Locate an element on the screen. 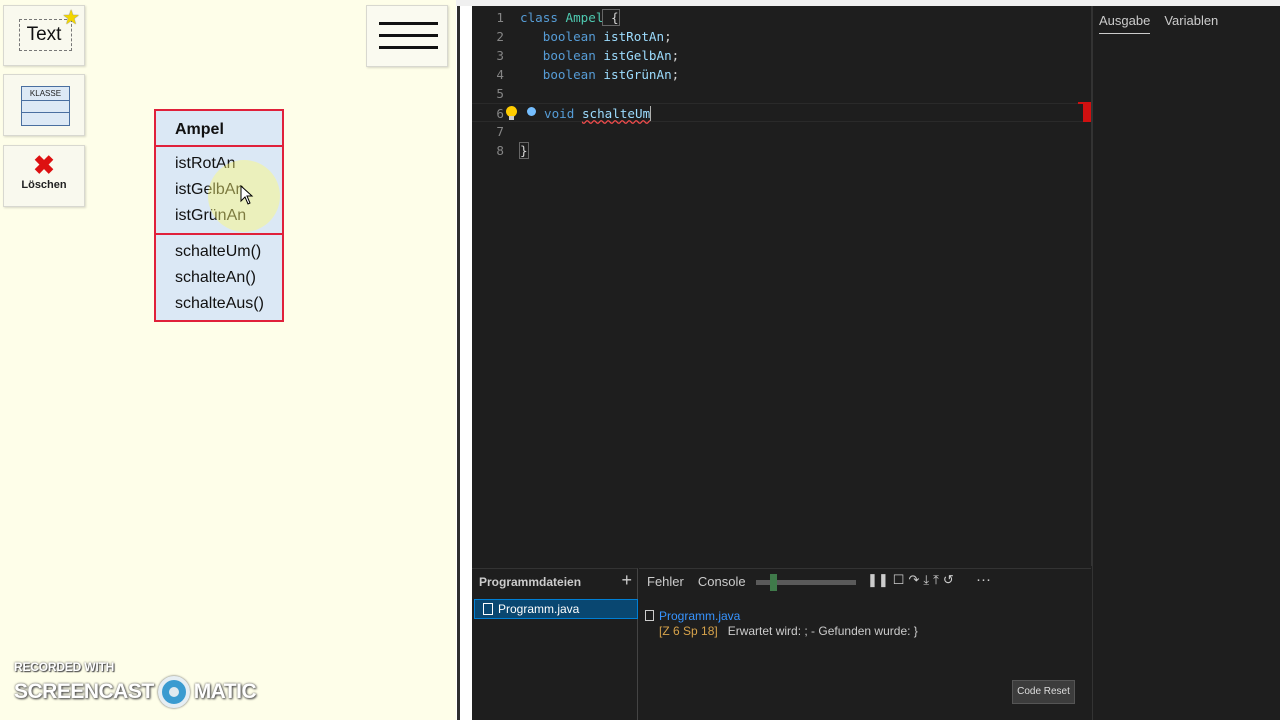 The width and height of the screenshot is (1280, 720). line-number: 3 is located at coordinates (500, 55).